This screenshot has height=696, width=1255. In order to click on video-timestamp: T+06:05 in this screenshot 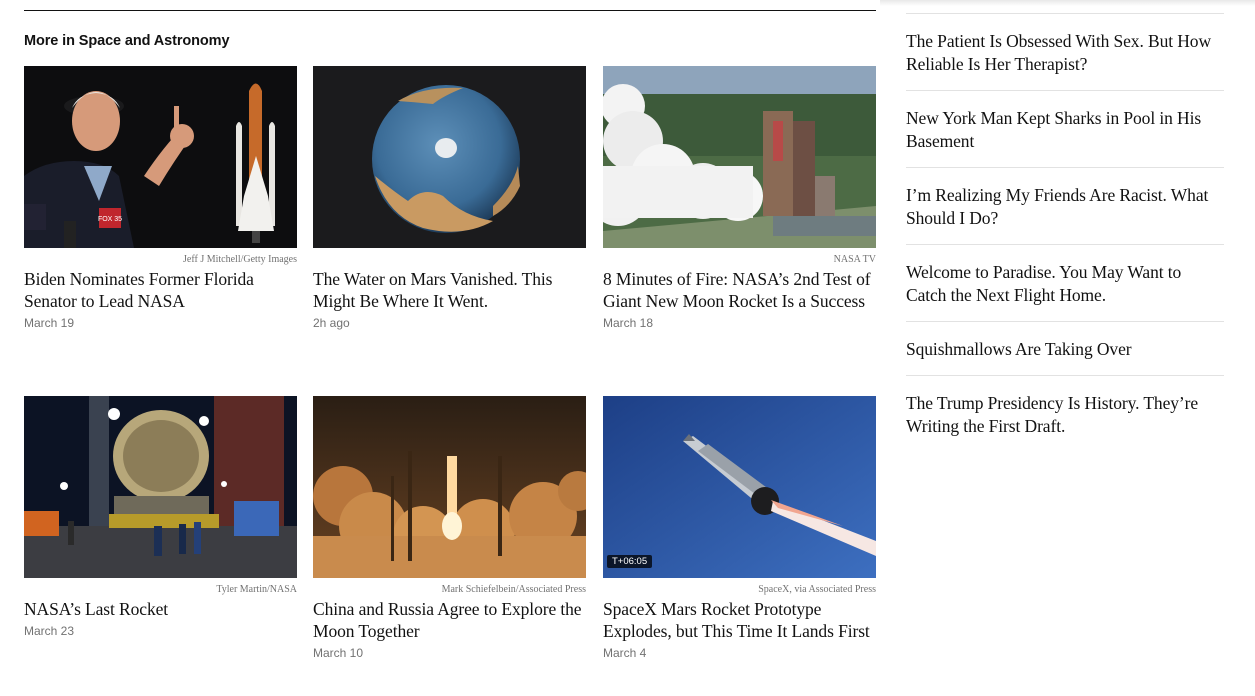, I will do `click(630, 561)`.